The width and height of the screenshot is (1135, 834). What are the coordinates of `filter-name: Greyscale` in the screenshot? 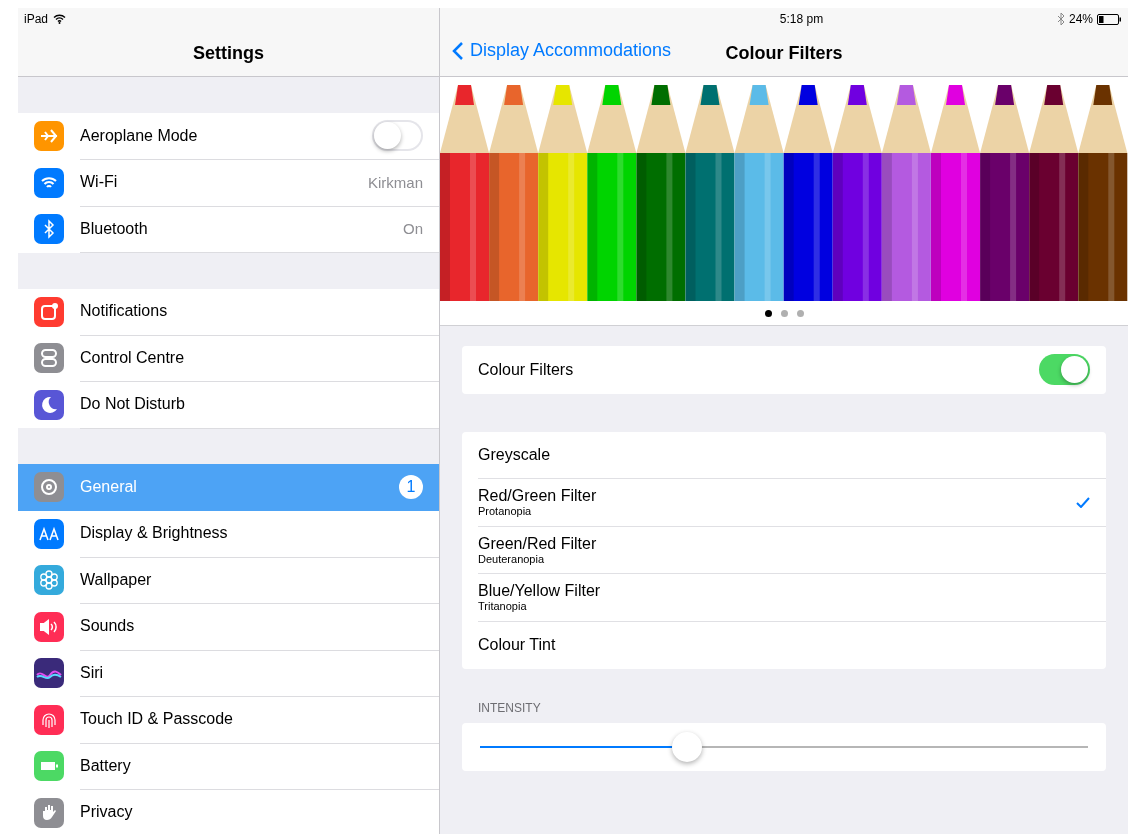 It's located at (514, 454).